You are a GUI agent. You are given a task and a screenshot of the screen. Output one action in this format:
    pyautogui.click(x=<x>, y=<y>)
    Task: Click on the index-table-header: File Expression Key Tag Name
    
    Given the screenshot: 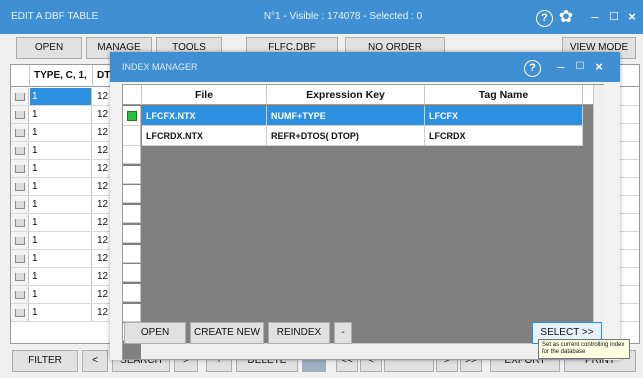 What is the action you would take?
    pyautogui.click(x=358, y=95)
    